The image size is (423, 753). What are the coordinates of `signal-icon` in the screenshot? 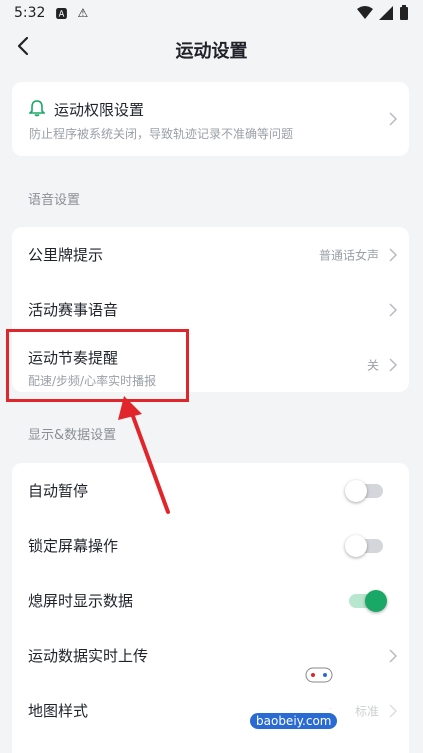 It's located at (386, 13).